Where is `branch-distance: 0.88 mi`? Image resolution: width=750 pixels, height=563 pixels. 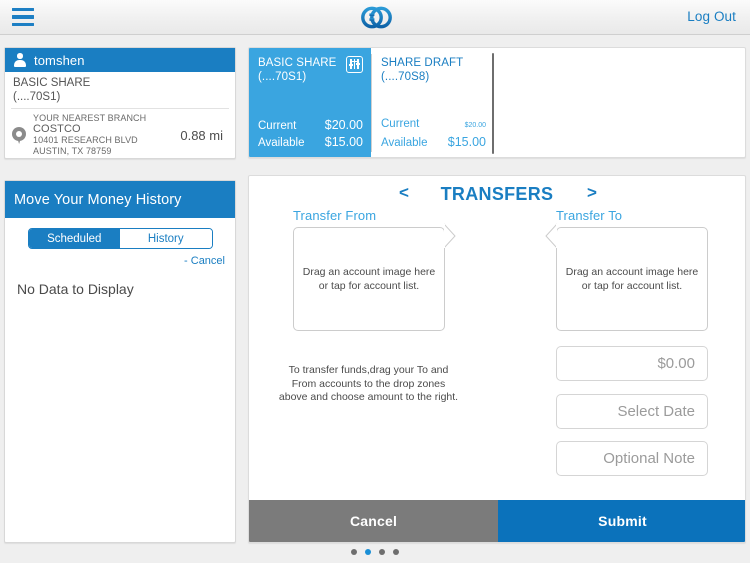 branch-distance: 0.88 mi is located at coordinates (201, 135).